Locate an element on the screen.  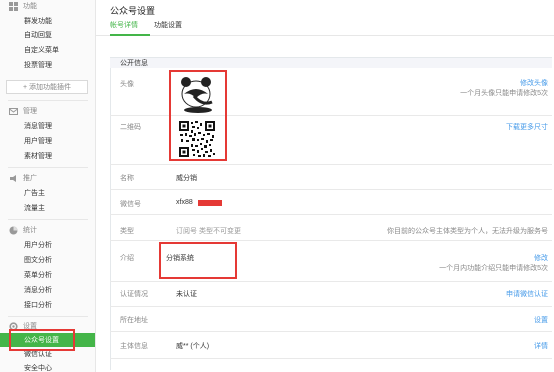
sidebar-item-user-analysis: 用户分析 is located at coordinates (47, 245).